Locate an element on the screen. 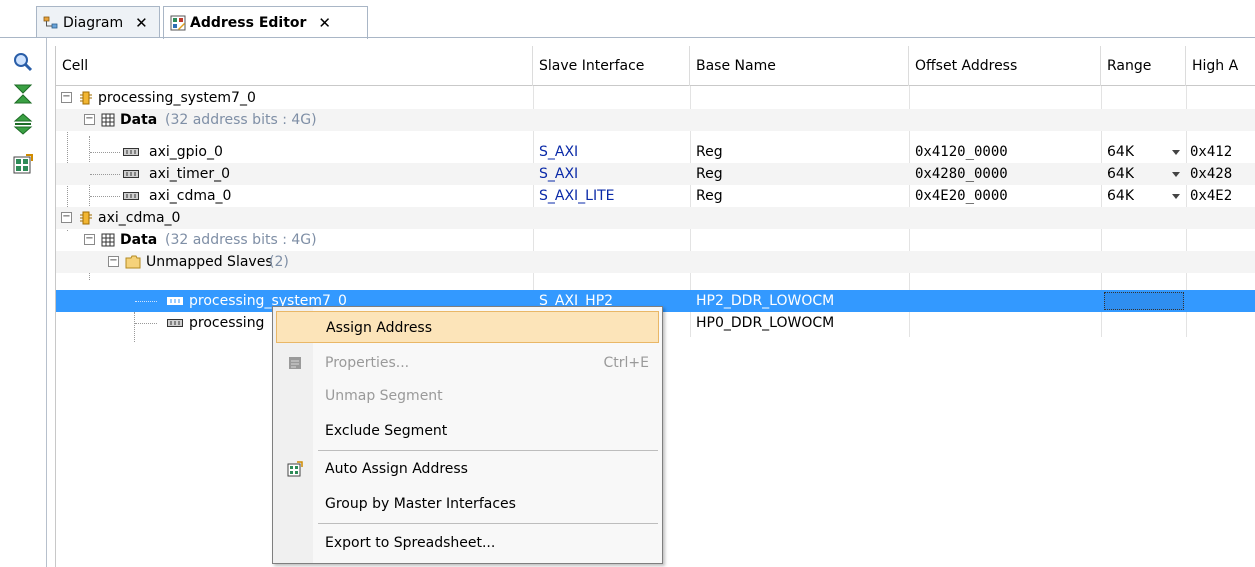 Image resolution: width=1255 pixels, height=567 pixels. column-header-cell: Cell is located at coordinates (294, 66).